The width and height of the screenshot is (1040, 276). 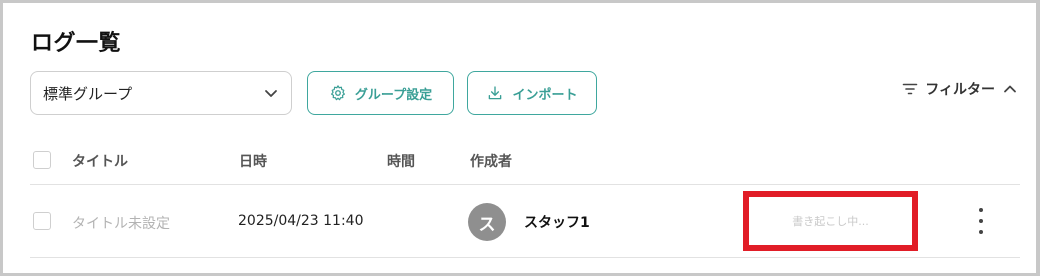 What do you see at coordinates (121, 223) in the screenshot?
I see `row-title: タイトル未設定` at bounding box center [121, 223].